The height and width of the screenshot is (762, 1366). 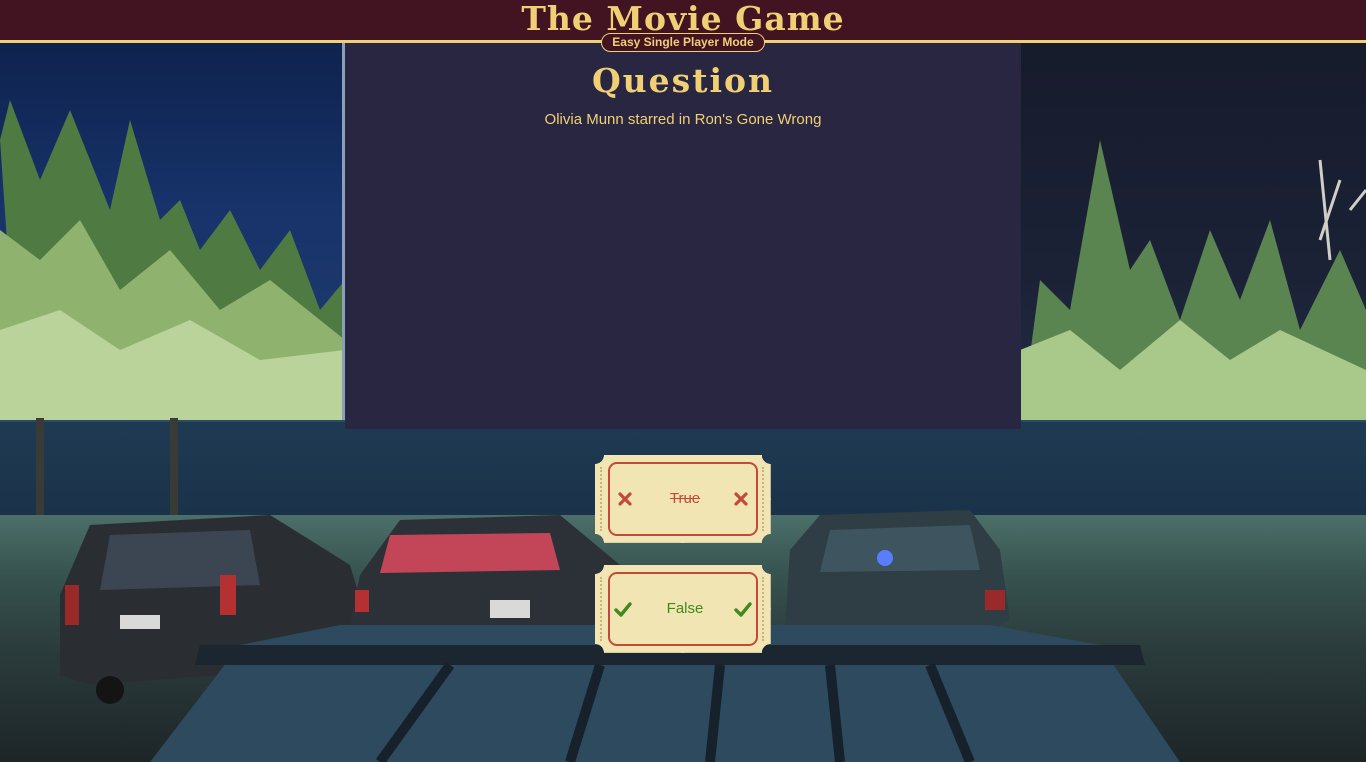 I want to click on question-heading: Question, so click(x=683, y=80).